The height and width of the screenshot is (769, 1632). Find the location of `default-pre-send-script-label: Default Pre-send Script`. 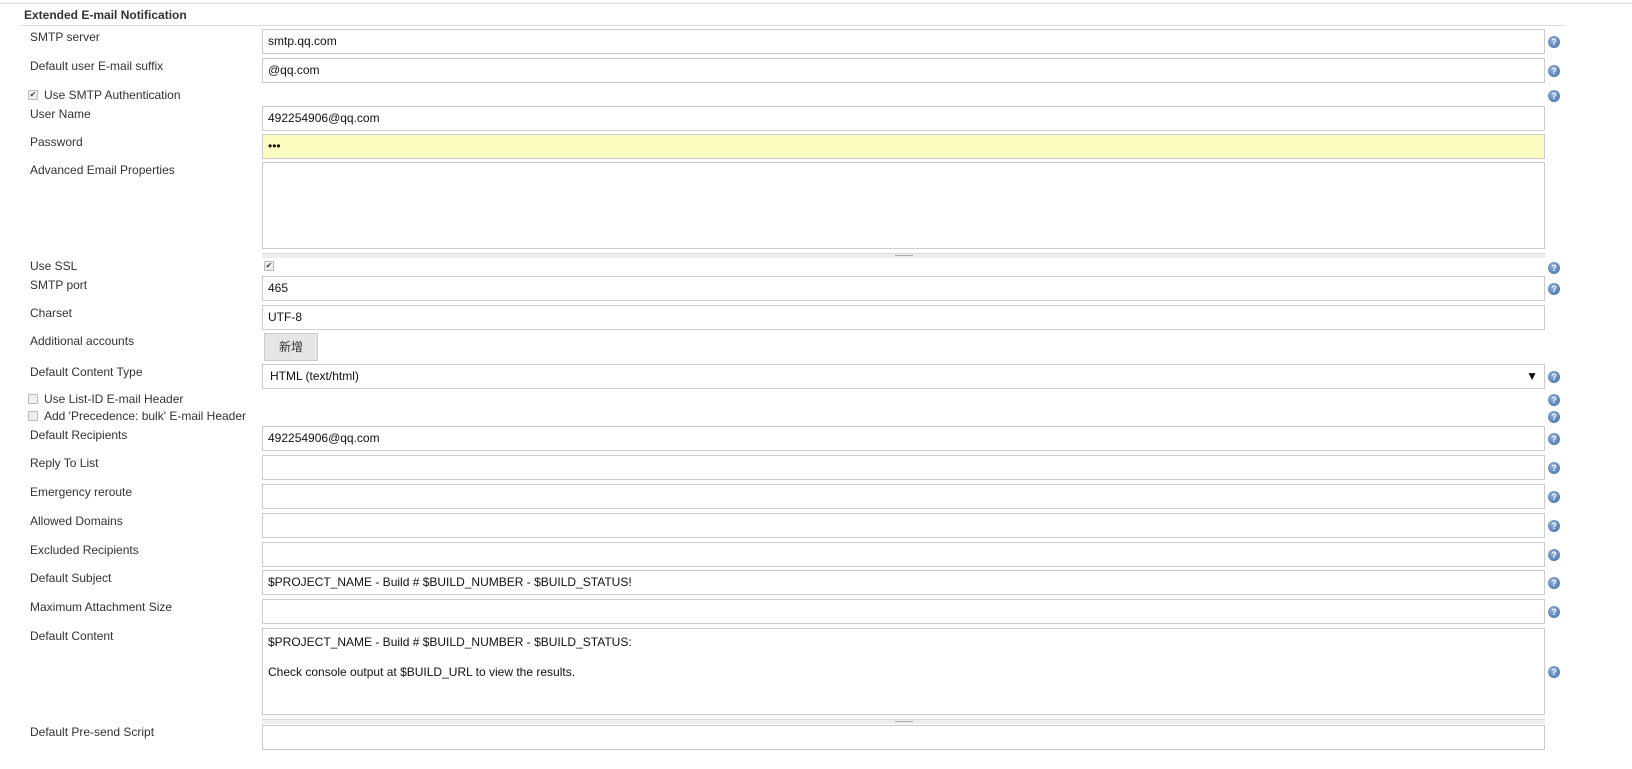

default-pre-send-script-label: Default Pre-send Script is located at coordinates (92, 732).